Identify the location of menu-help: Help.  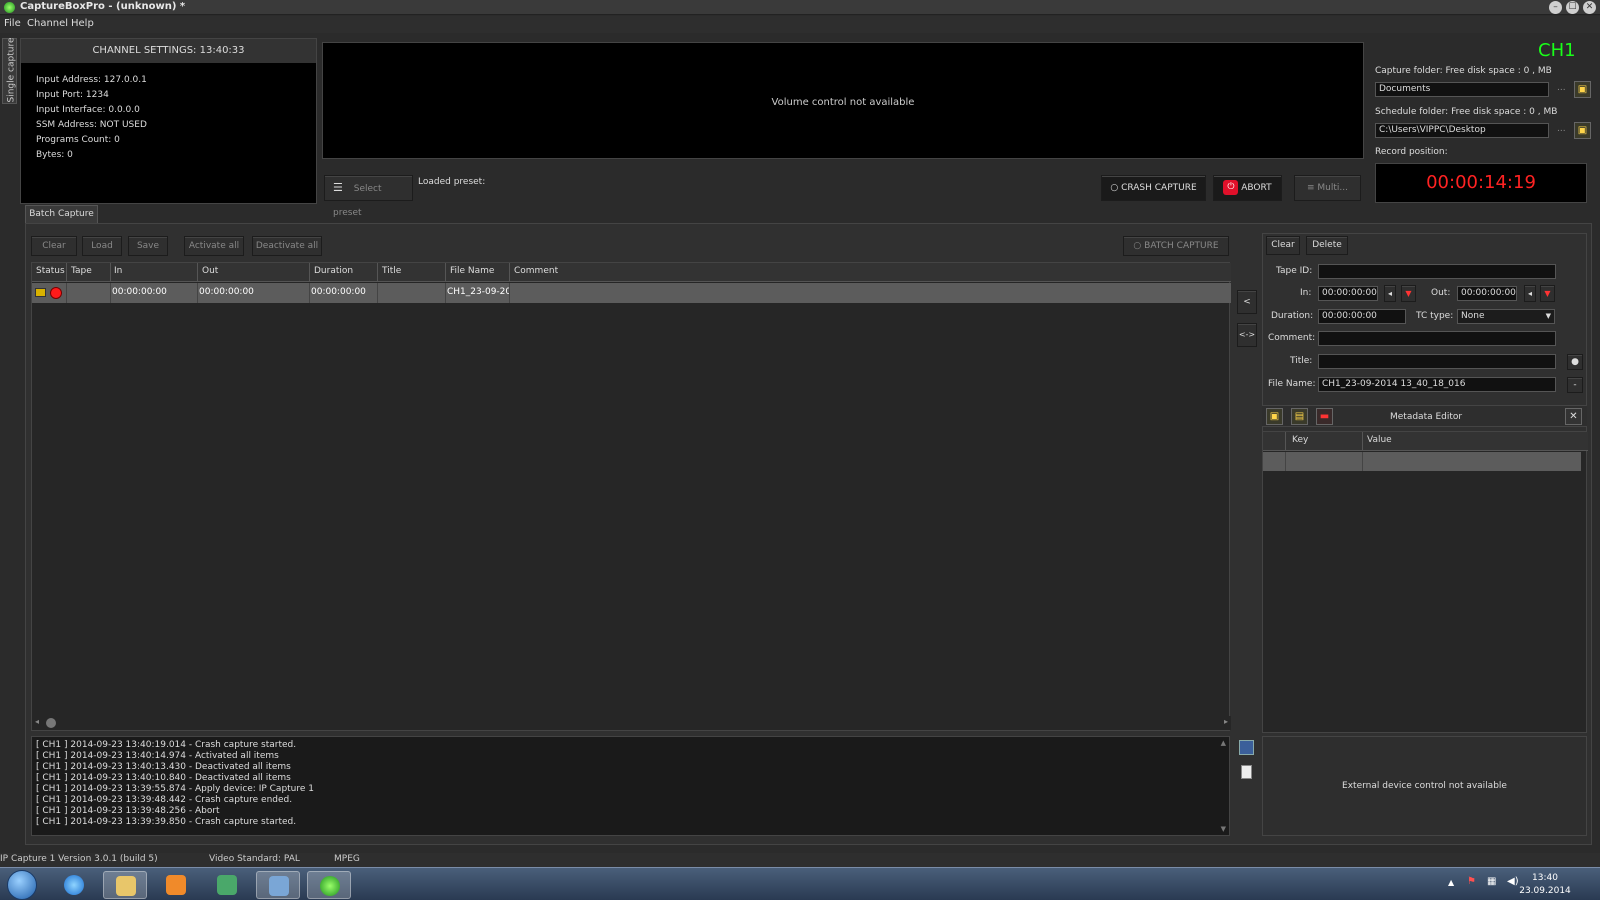
(82, 23).